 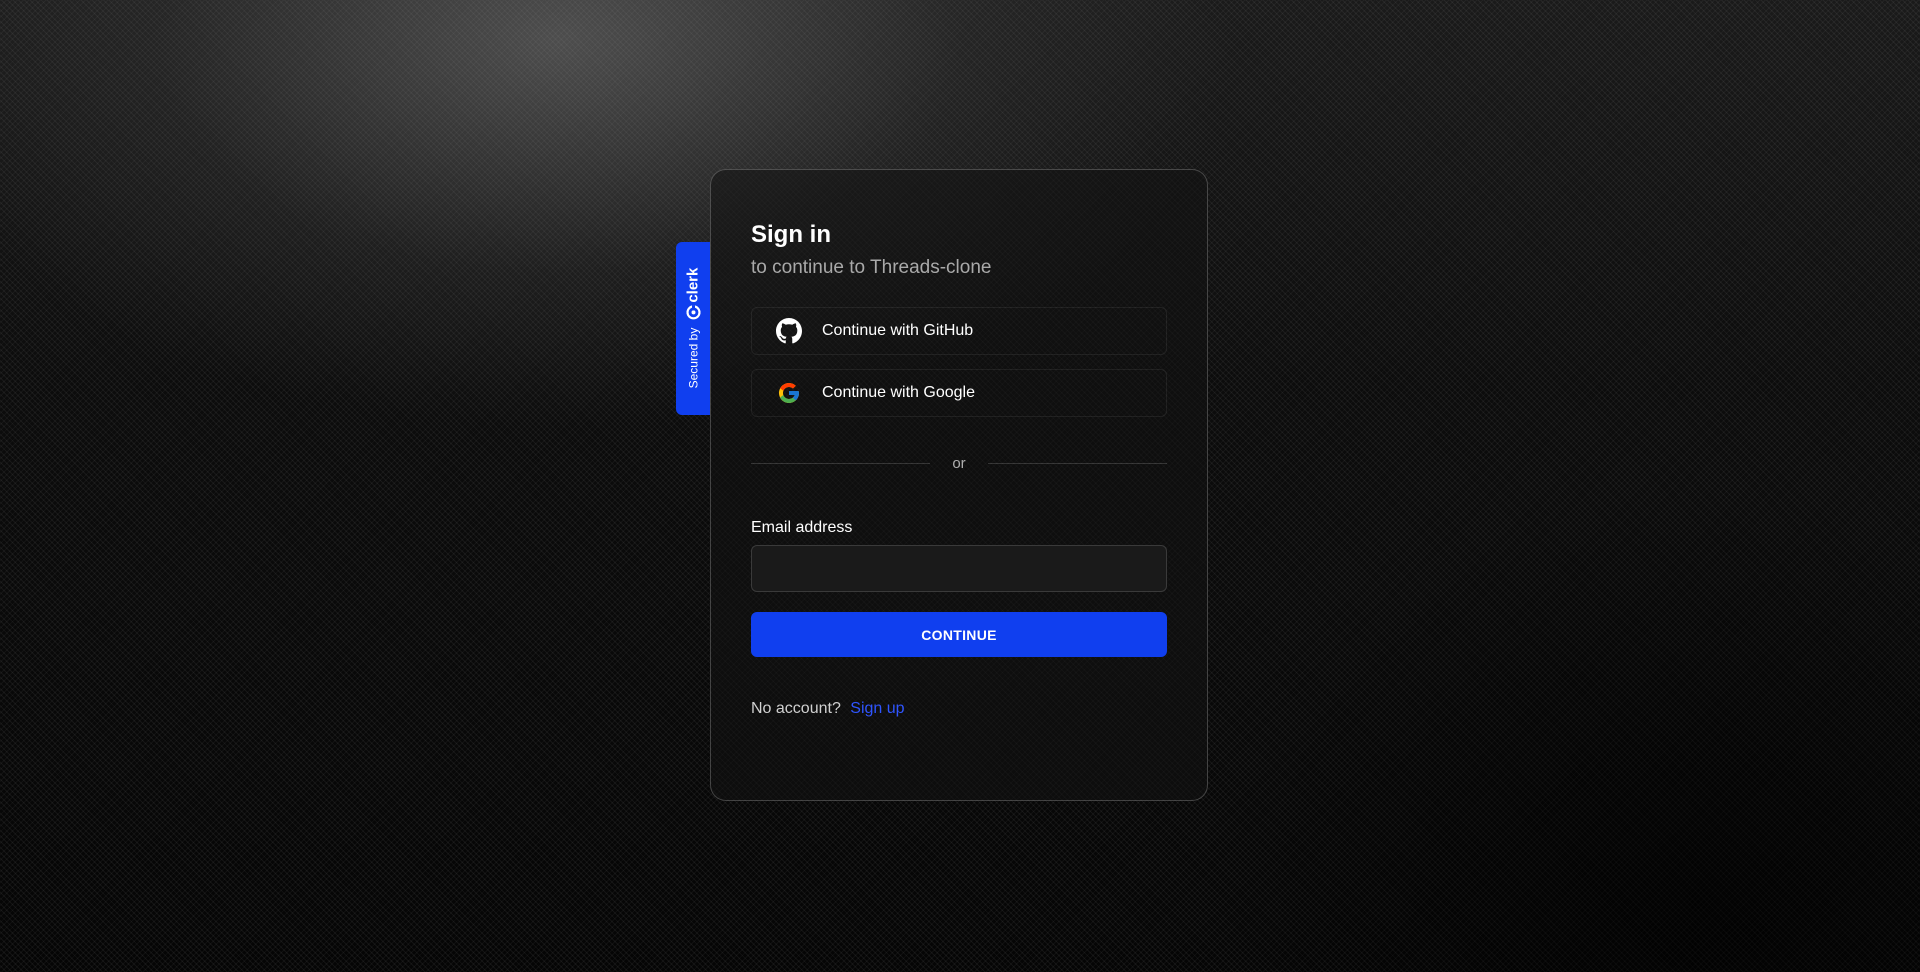 I want to click on secured-by-text: Secured by, so click(x=693, y=358).